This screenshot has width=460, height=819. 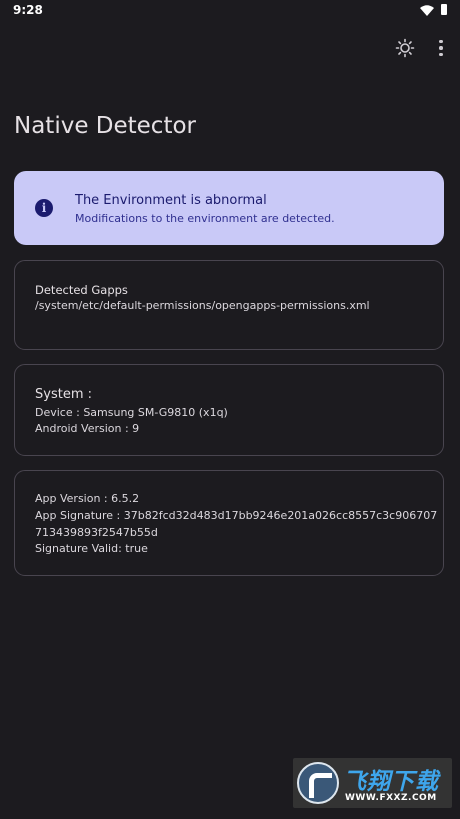 What do you see at coordinates (105, 126) in the screenshot?
I see `page-title: Native Detector` at bounding box center [105, 126].